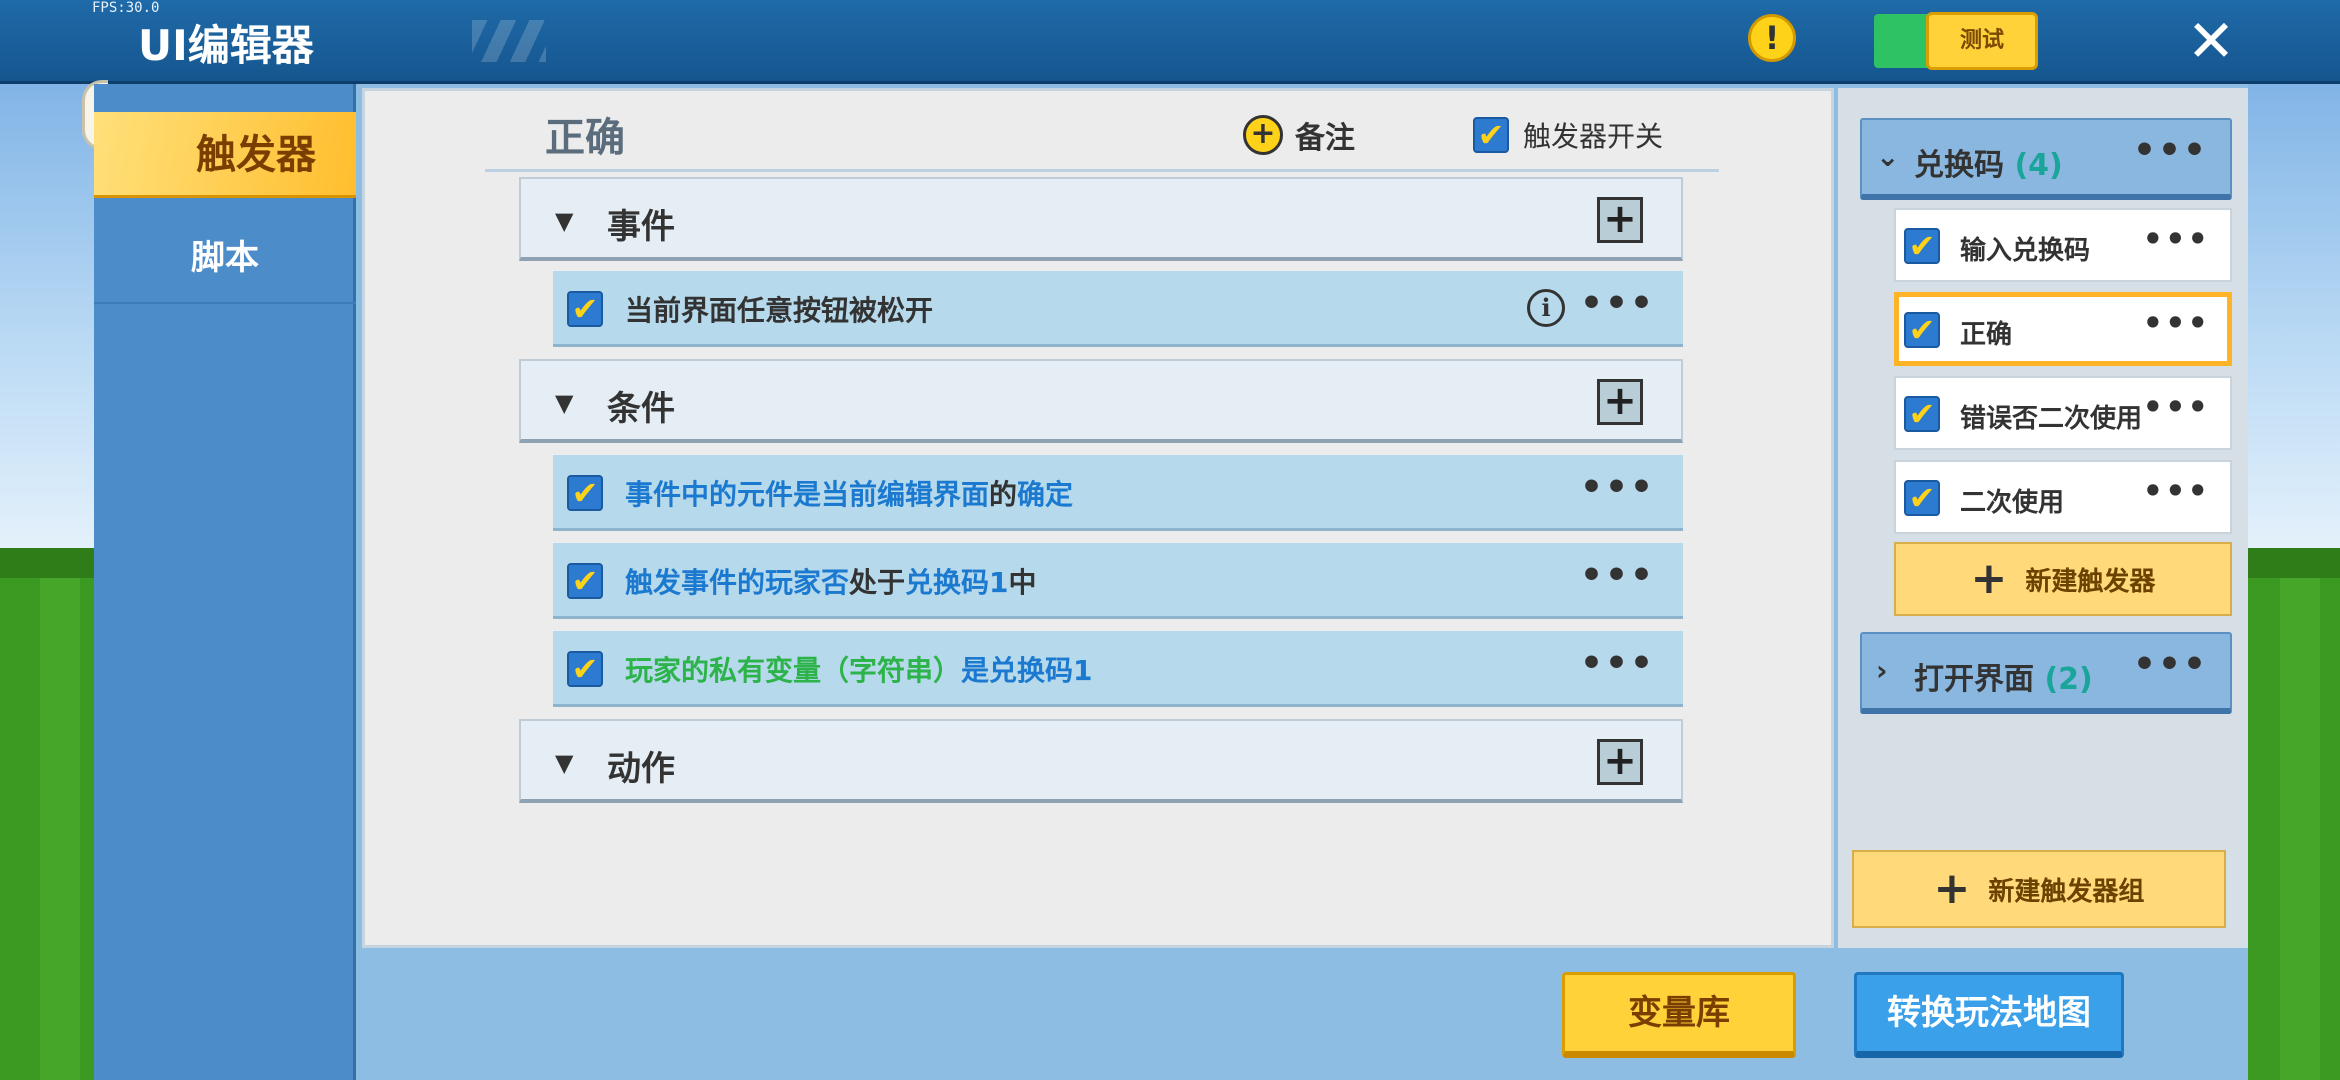 This screenshot has height=1080, width=2340. What do you see at coordinates (1325, 138) in the screenshot?
I see `note-label: 备注` at bounding box center [1325, 138].